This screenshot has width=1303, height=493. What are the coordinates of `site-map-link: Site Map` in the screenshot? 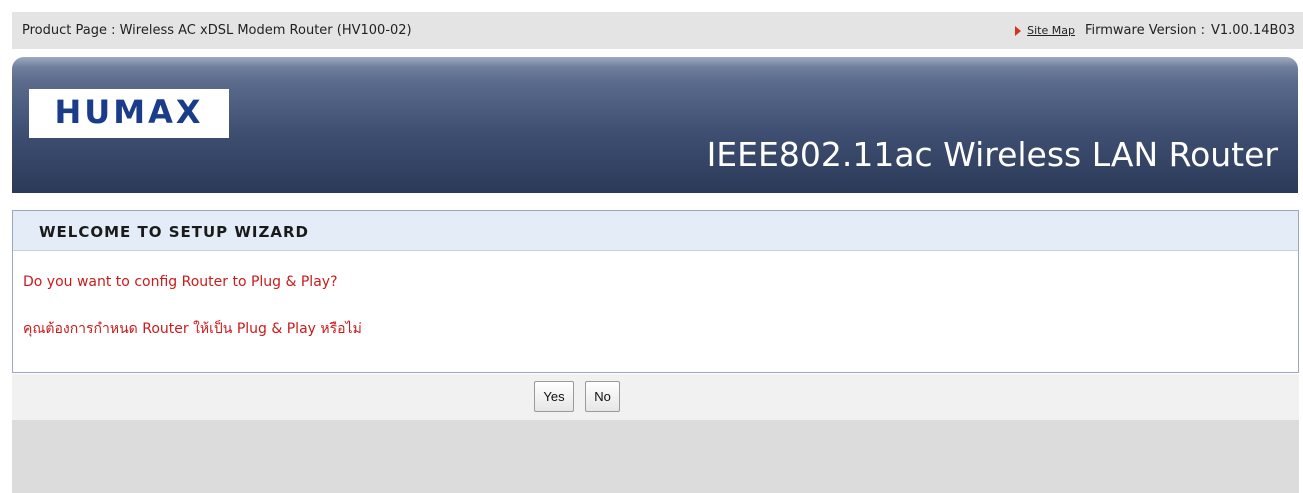 It's located at (1051, 30).